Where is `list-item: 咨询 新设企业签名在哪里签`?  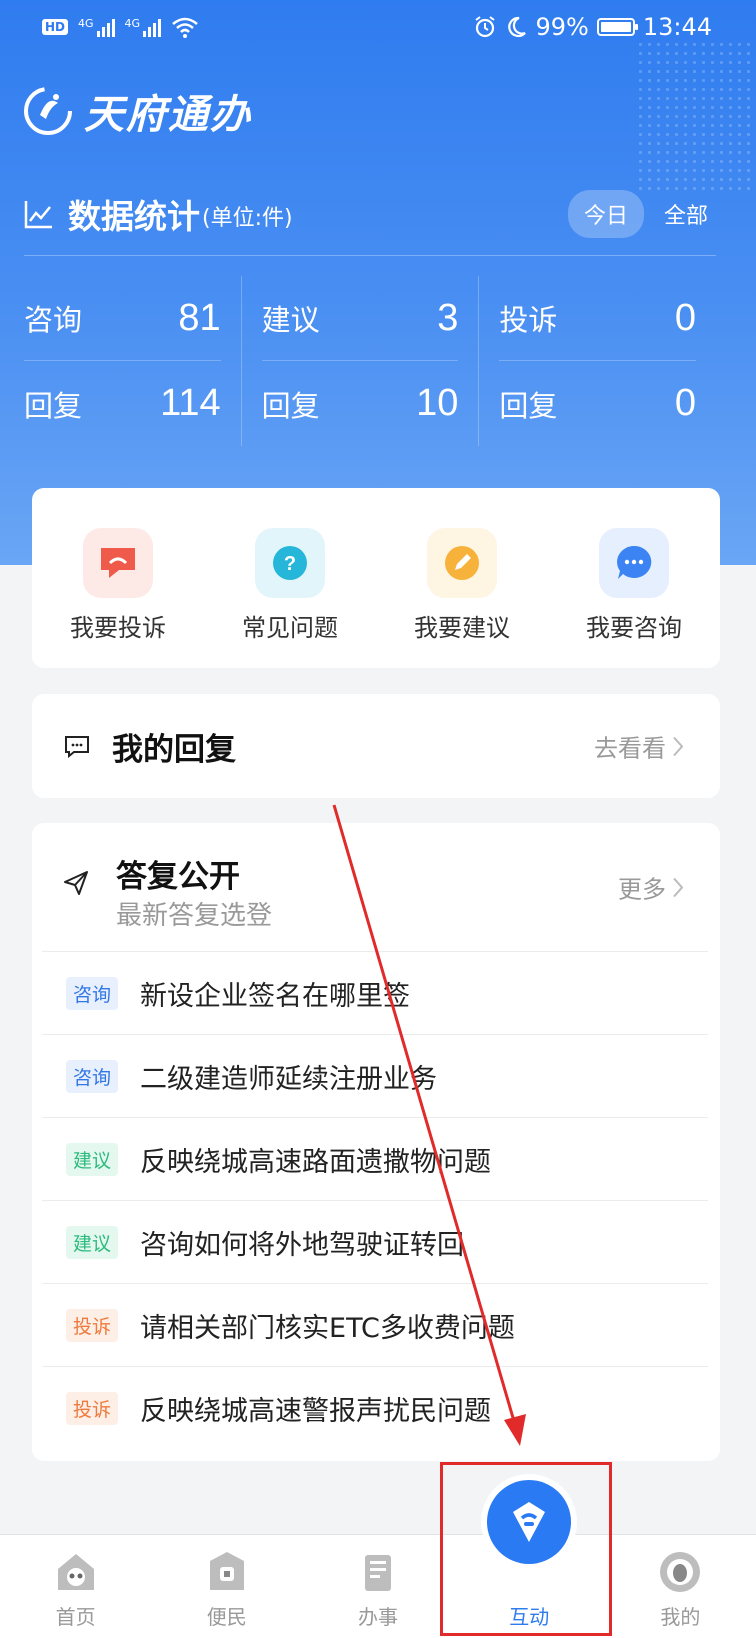
list-item: 咨询 新设企业签名在哪里签 is located at coordinates (375, 992).